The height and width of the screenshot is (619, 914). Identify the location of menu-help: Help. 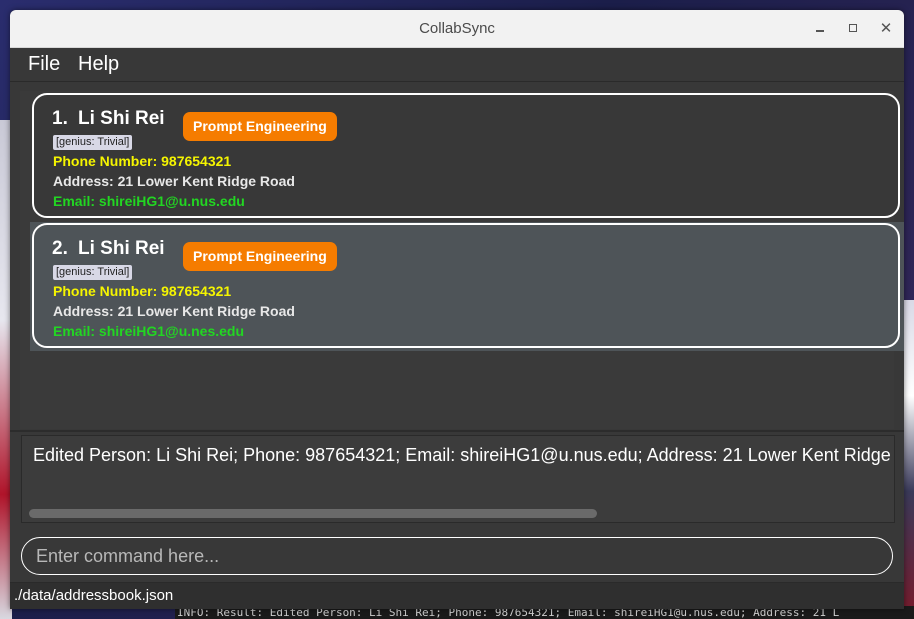
(98, 64).